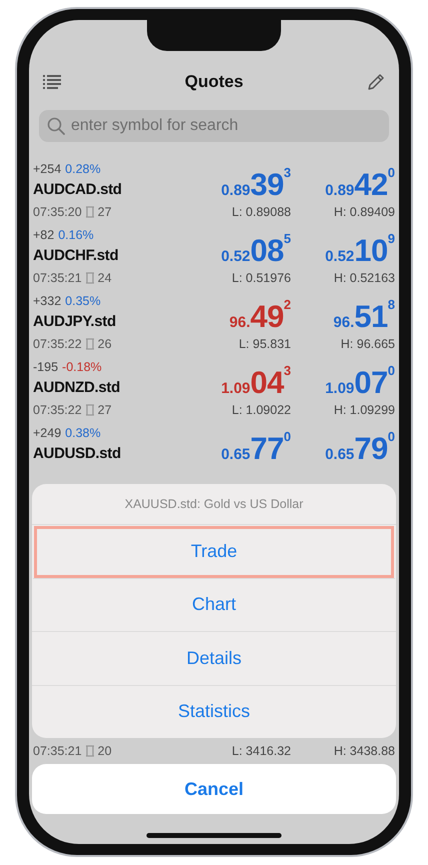 This screenshot has width=428, height=865. Describe the element at coordinates (364, 410) in the screenshot. I see `high-price: H: 1.09299` at that location.